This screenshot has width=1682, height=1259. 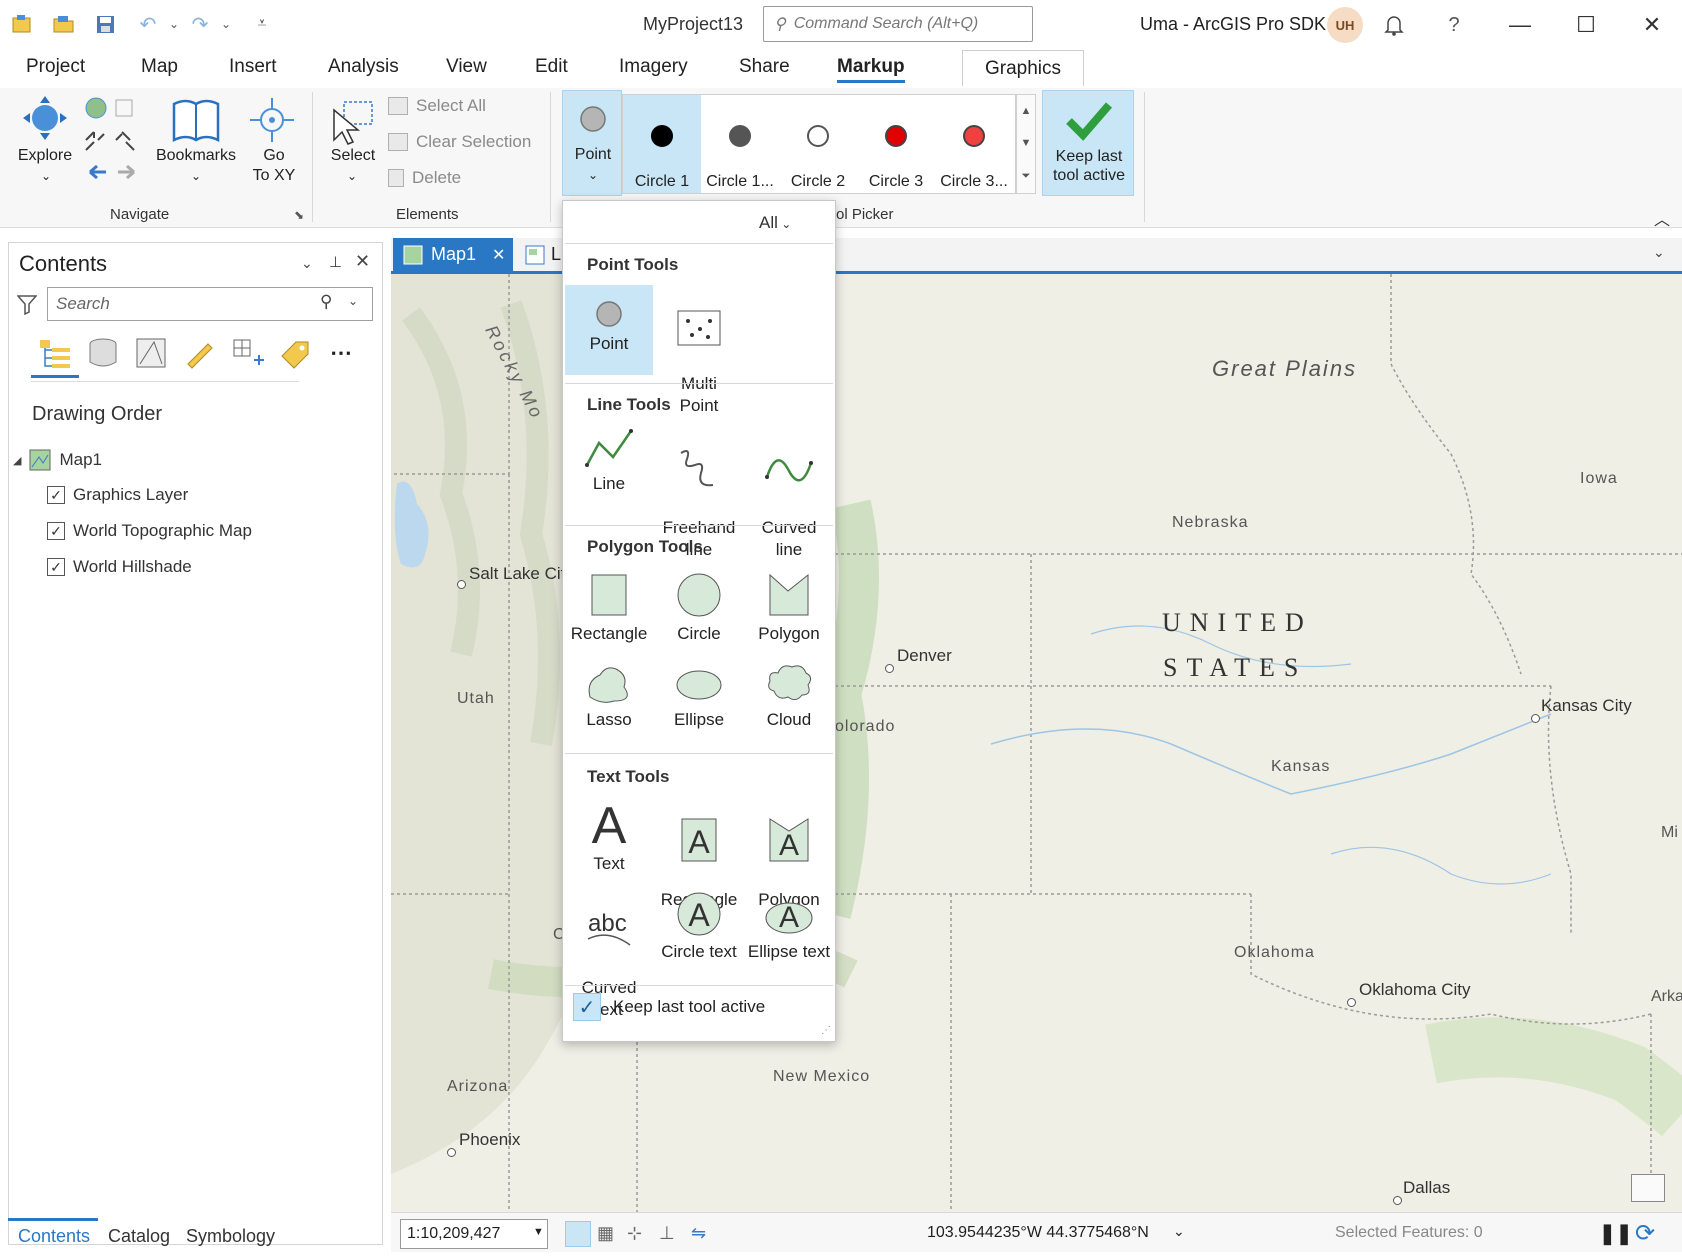 What do you see at coordinates (871, 69) in the screenshot?
I see `tab-markup: Markup` at bounding box center [871, 69].